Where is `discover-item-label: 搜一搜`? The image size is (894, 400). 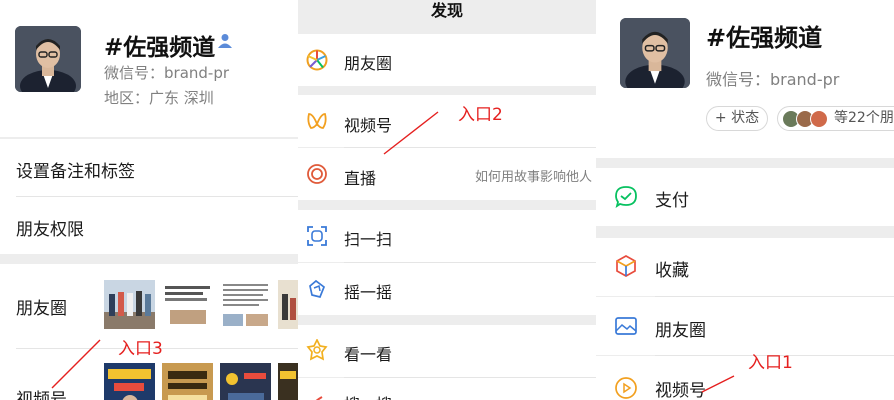 discover-item-label: 搜一搜 is located at coordinates (368, 395).